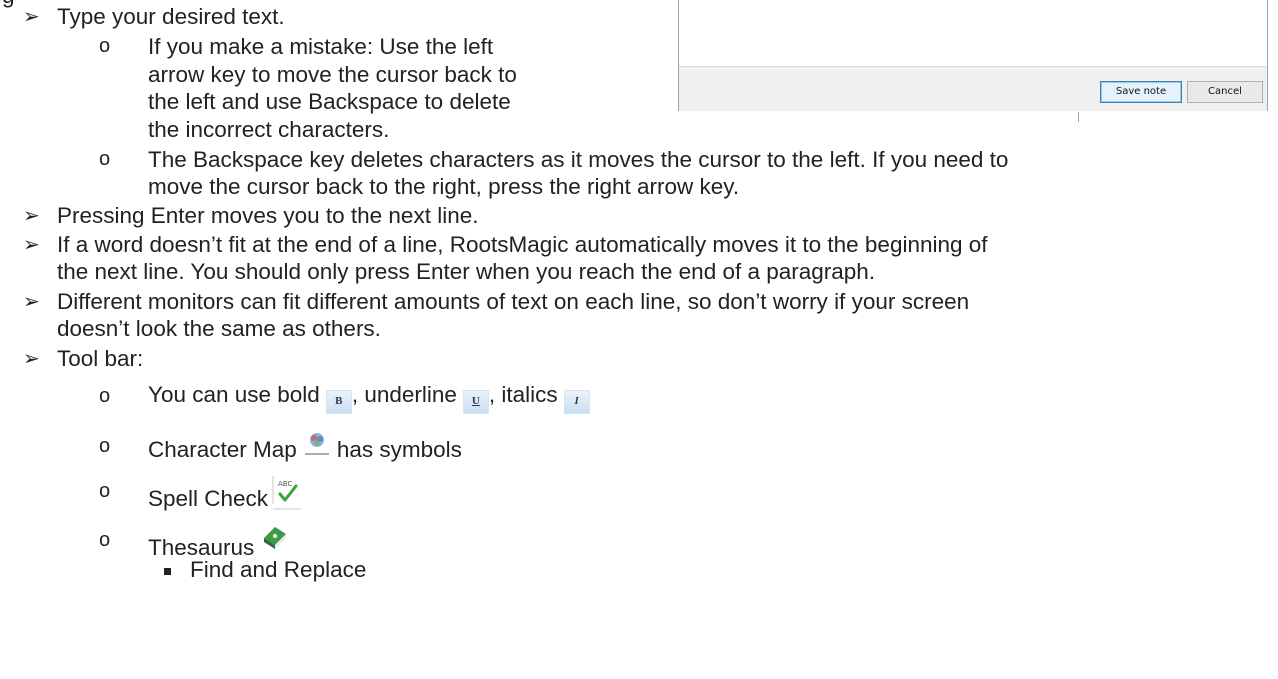  What do you see at coordinates (278, 569) in the screenshot?
I see `find-replace-text: Find and Replace` at bounding box center [278, 569].